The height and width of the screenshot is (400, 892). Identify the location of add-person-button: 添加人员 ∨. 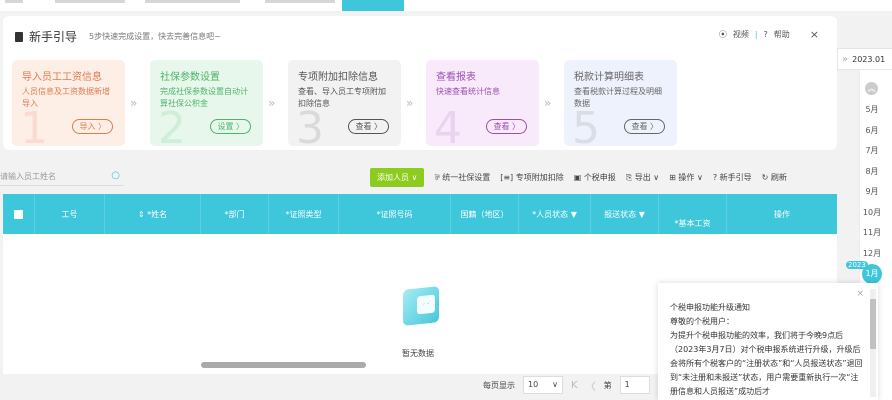
(397, 177).